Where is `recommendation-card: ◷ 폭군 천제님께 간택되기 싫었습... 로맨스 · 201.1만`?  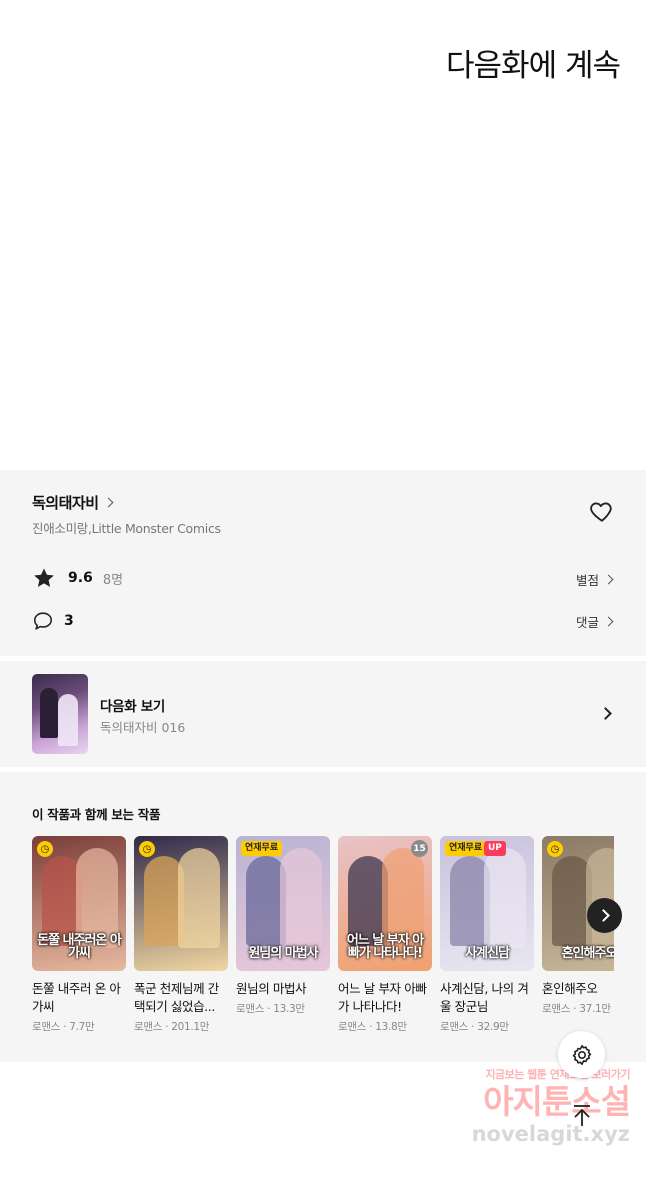 recommendation-card: ◷ 폭군 천제님께 간택되기 싫었습... 로맨스 · 201.1만 is located at coordinates (181, 935).